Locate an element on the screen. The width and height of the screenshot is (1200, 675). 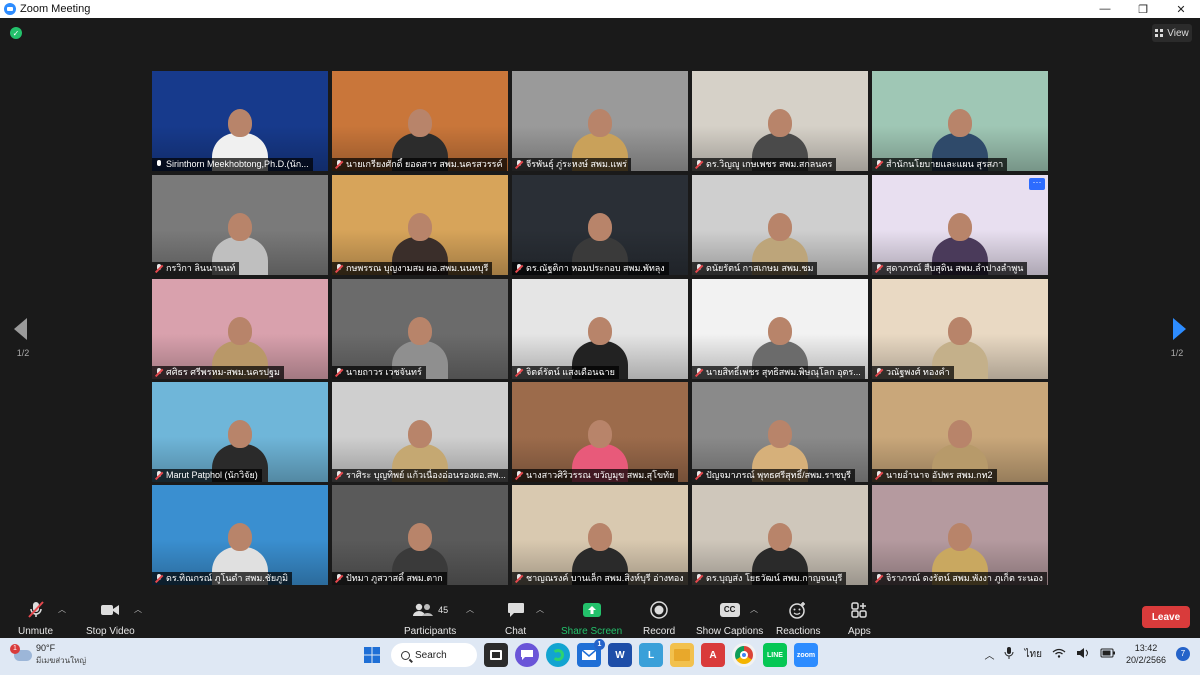
participant-video-tile: Marut Patphol (นักวิจัย) is located at coordinates (240, 432).